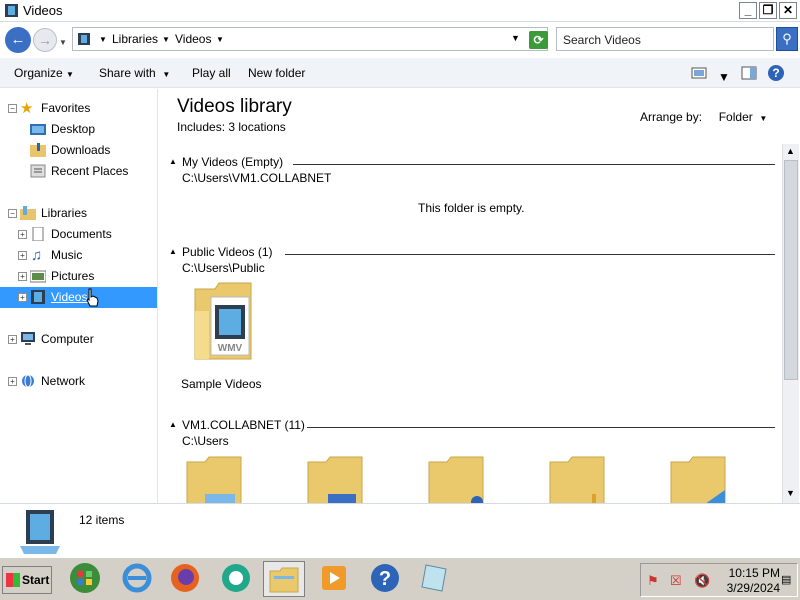 The height and width of the screenshot is (600, 800). I want to click on breadcrumb-videos: Videos, so click(193, 39).